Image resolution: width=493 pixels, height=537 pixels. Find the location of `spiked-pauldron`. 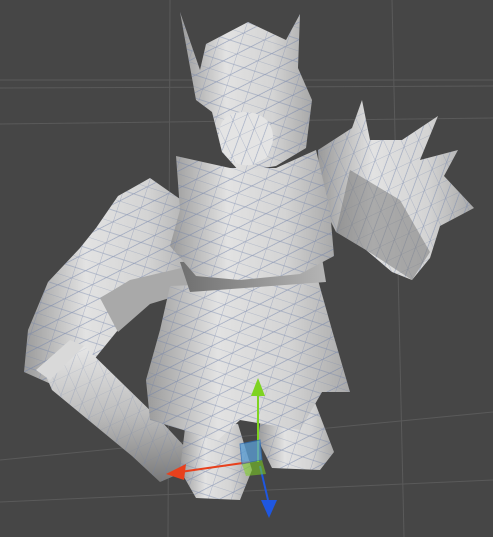

spiked-pauldron is located at coordinates (396, 190).